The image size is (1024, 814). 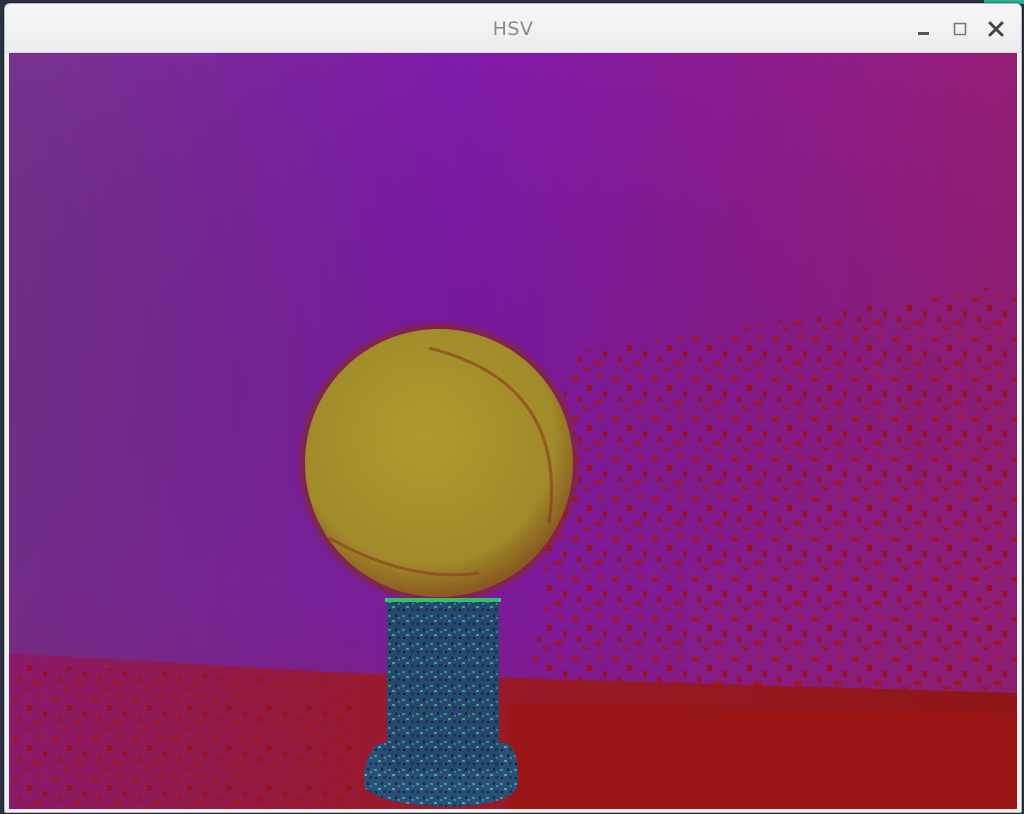 I want to click on title-bar: HSV, so click(x=513, y=28).